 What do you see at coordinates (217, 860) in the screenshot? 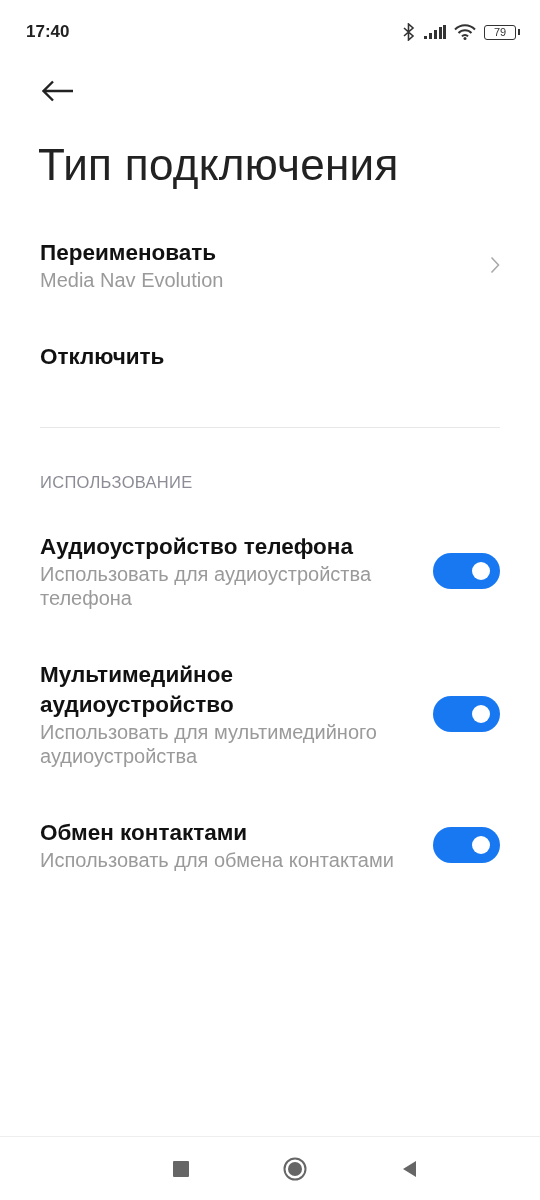
I see `setting-description: Использовать для обмена контактами` at bounding box center [217, 860].